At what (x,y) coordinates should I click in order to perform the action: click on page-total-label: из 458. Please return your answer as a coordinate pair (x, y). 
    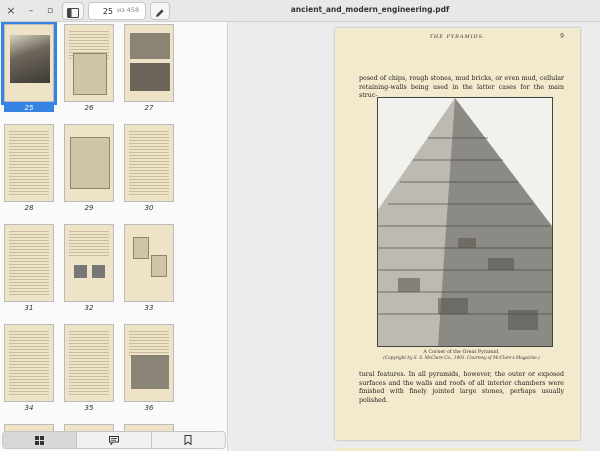
    Looking at the image, I should click on (128, 10).